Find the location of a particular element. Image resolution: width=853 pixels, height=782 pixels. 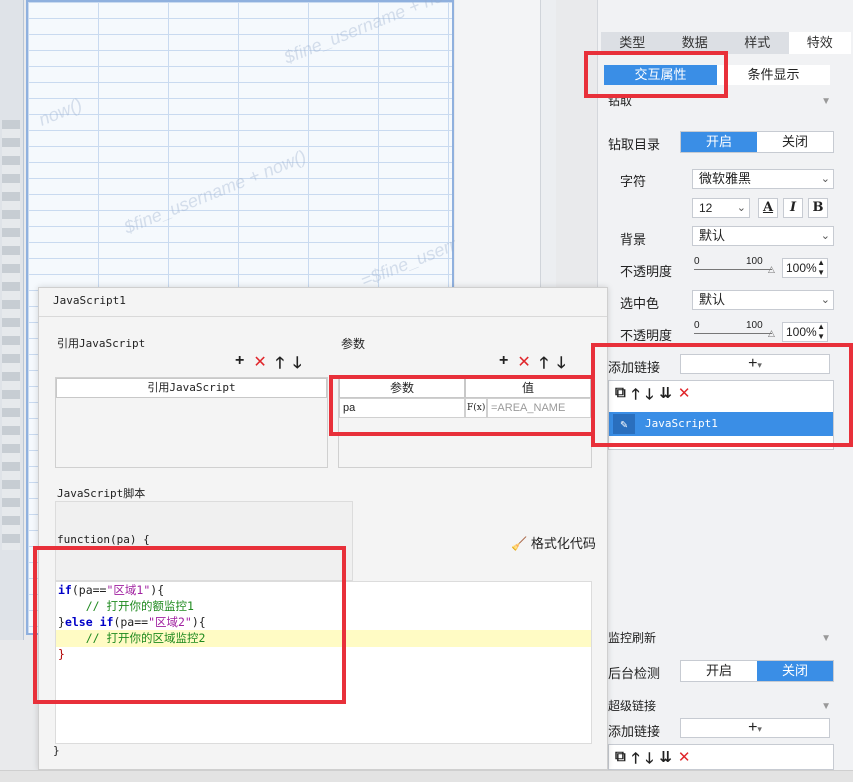

font-label: 字符 is located at coordinates (633, 181).